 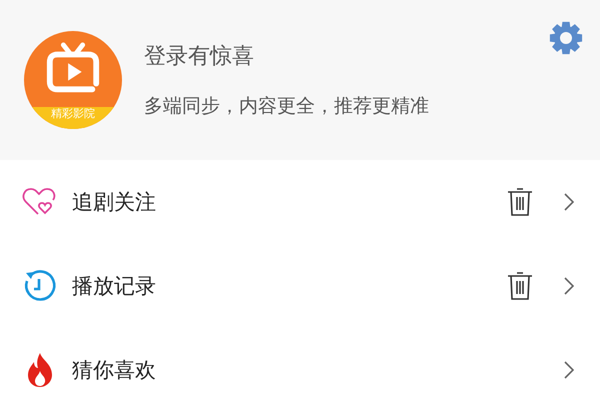 What do you see at coordinates (286, 56) in the screenshot?
I see `login-title: 登录有惊喜` at bounding box center [286, 56].